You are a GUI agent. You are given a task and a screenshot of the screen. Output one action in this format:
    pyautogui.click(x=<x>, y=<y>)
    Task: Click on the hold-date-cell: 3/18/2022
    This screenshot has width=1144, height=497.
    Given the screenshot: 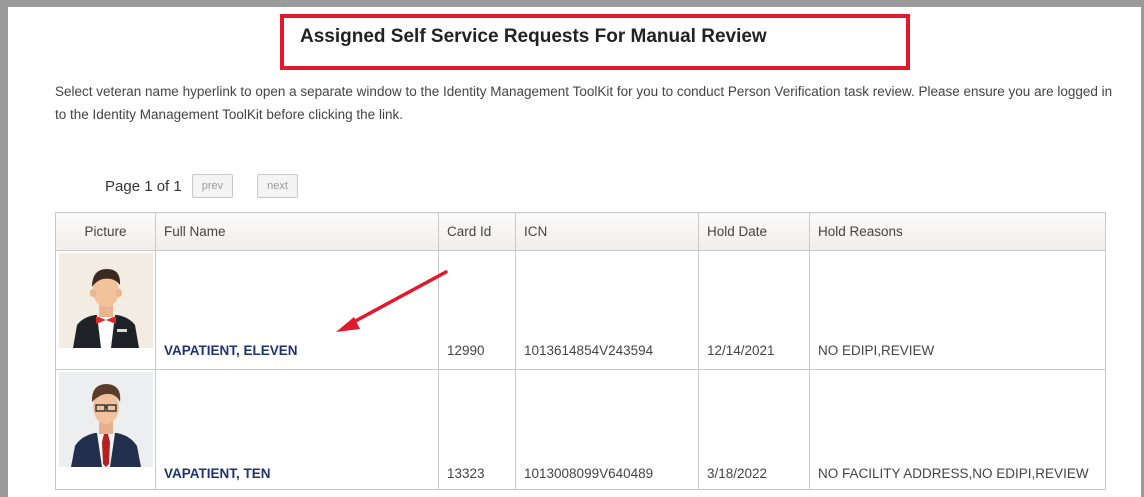 What is the action you would take?
    pyautogui.click(x=754, y=429)
    